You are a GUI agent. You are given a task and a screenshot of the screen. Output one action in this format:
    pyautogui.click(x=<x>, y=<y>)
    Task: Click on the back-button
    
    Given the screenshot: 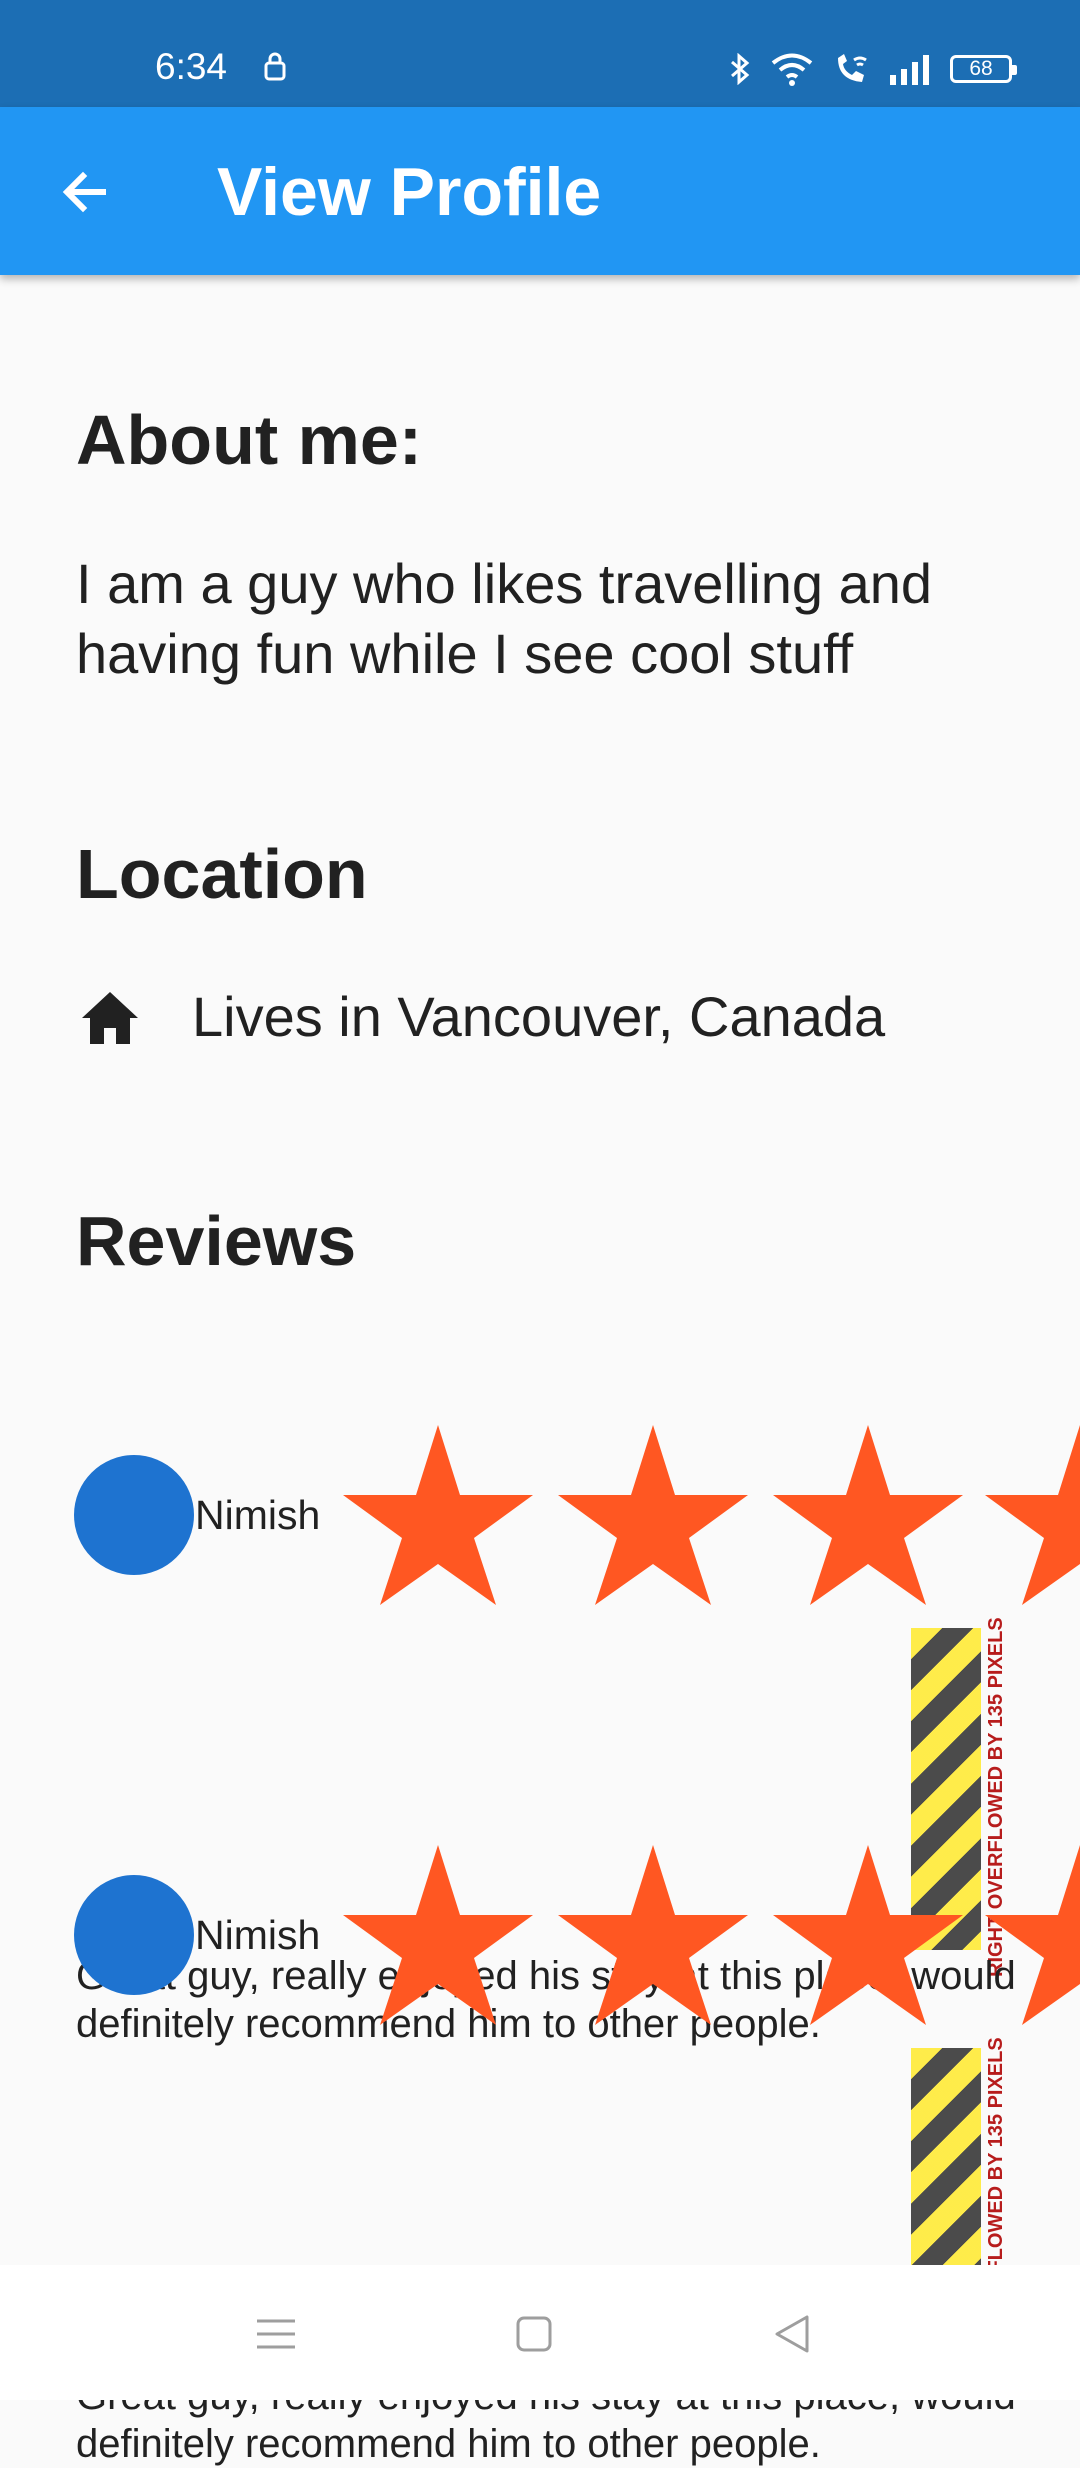 What is the action you would take?
    pyautogui.click(x=85, y=192)
    